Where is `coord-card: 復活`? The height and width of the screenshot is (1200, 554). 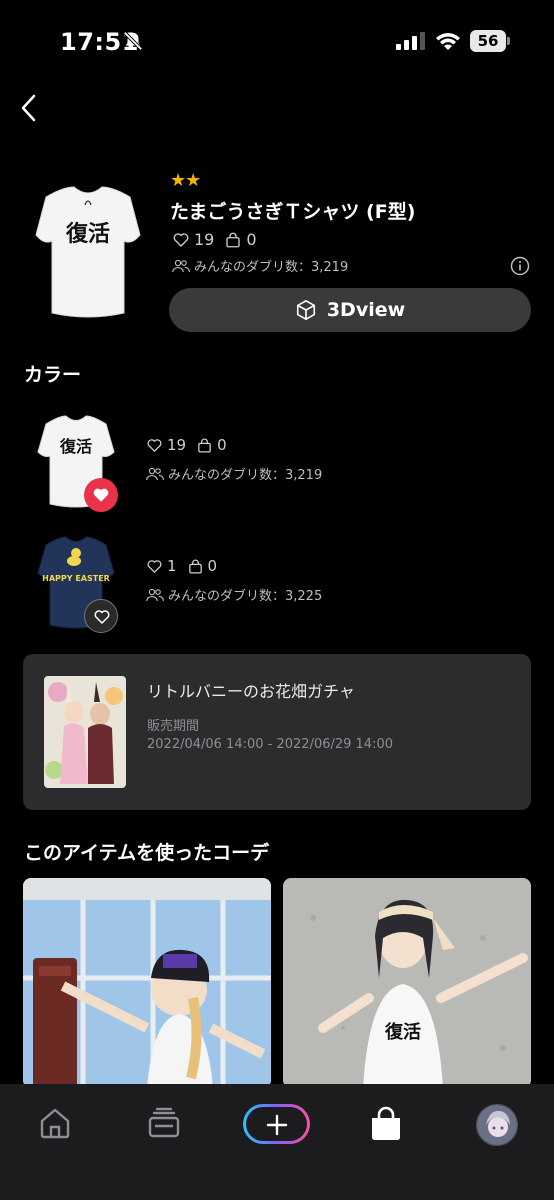 coord-card: 復活 is located at coordinates (407, 983).